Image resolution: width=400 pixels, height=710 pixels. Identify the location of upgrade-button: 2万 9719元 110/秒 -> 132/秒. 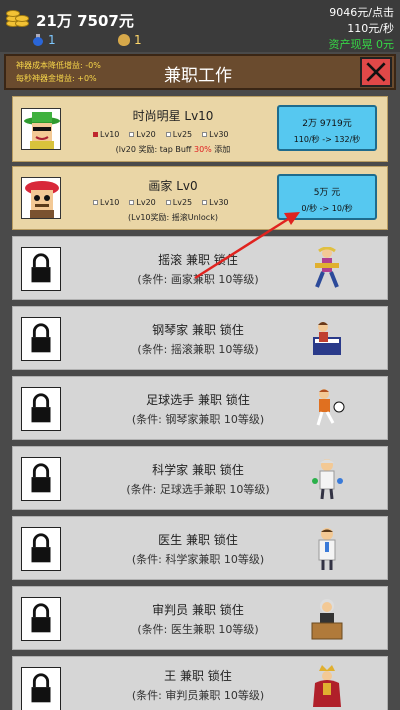
(327, 128).